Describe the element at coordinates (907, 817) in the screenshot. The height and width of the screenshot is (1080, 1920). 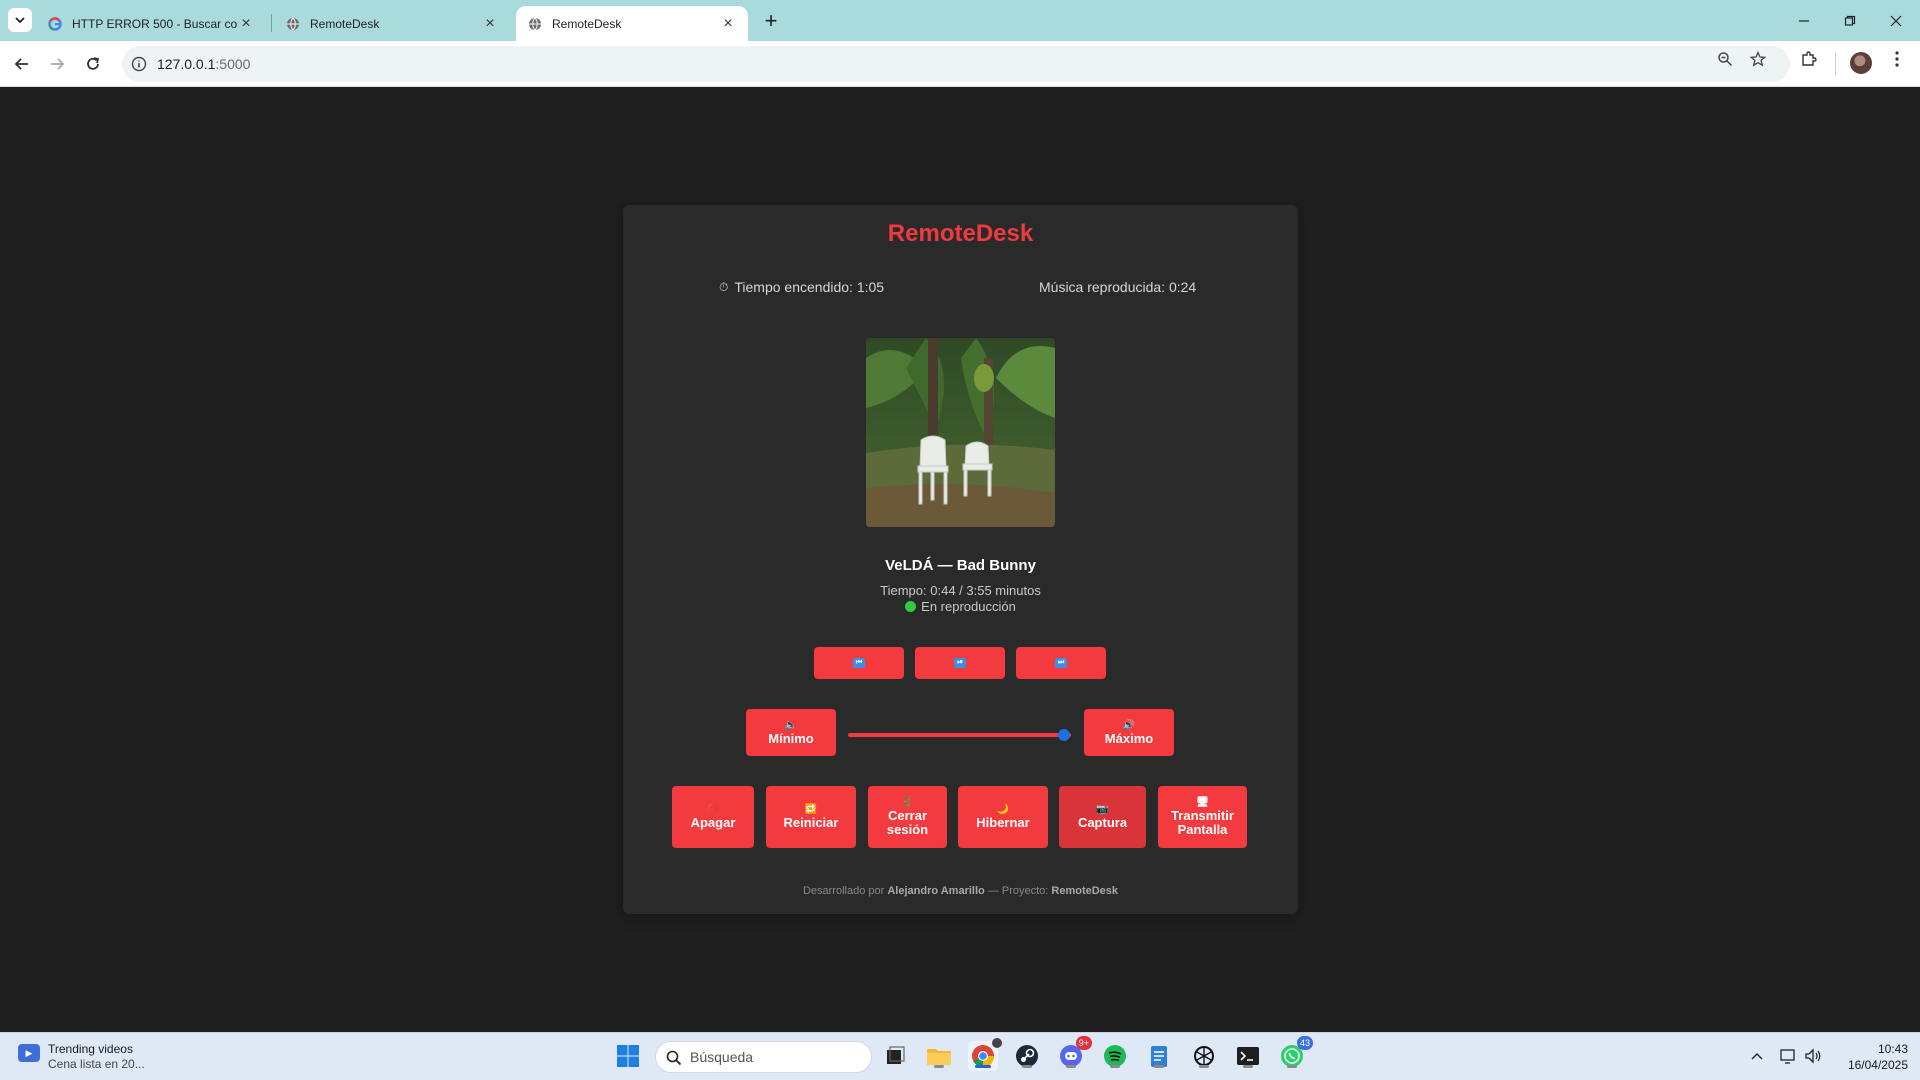
I see `logout-button: 🚪 Cerrar sesión` at that location.